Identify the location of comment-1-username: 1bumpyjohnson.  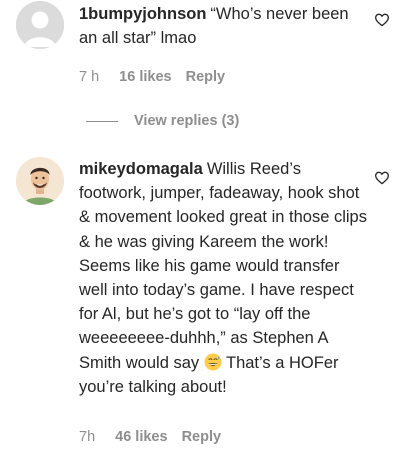
(142, 14).